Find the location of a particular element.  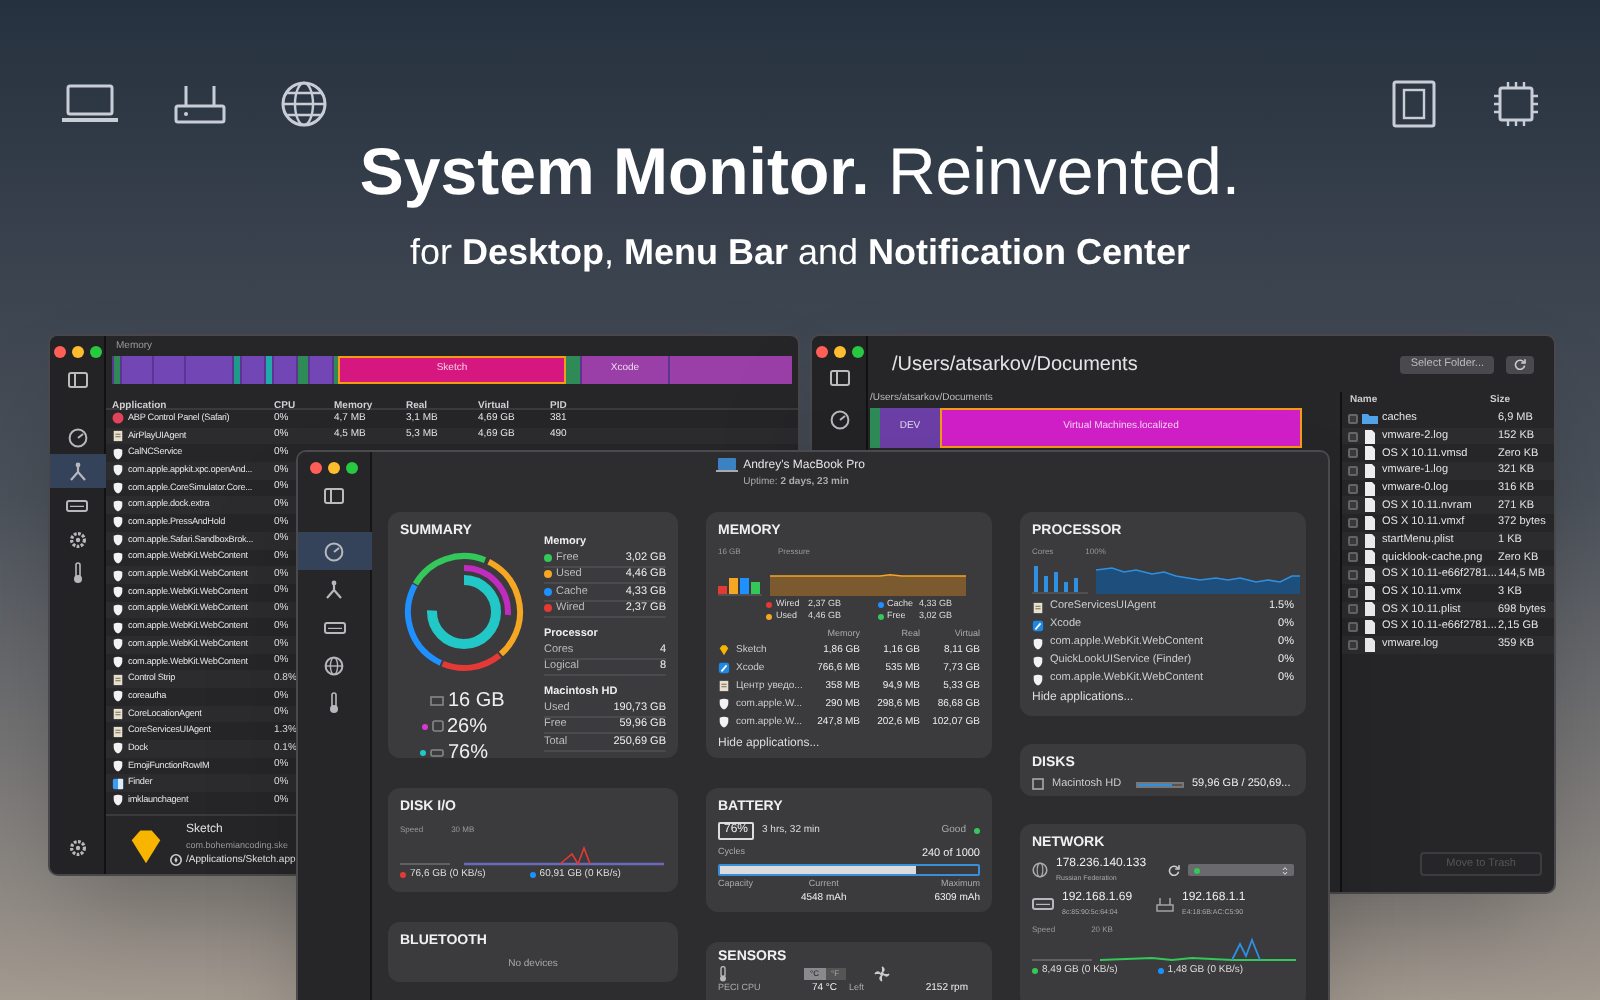

fan-icon is located at coordinates (881, 974).